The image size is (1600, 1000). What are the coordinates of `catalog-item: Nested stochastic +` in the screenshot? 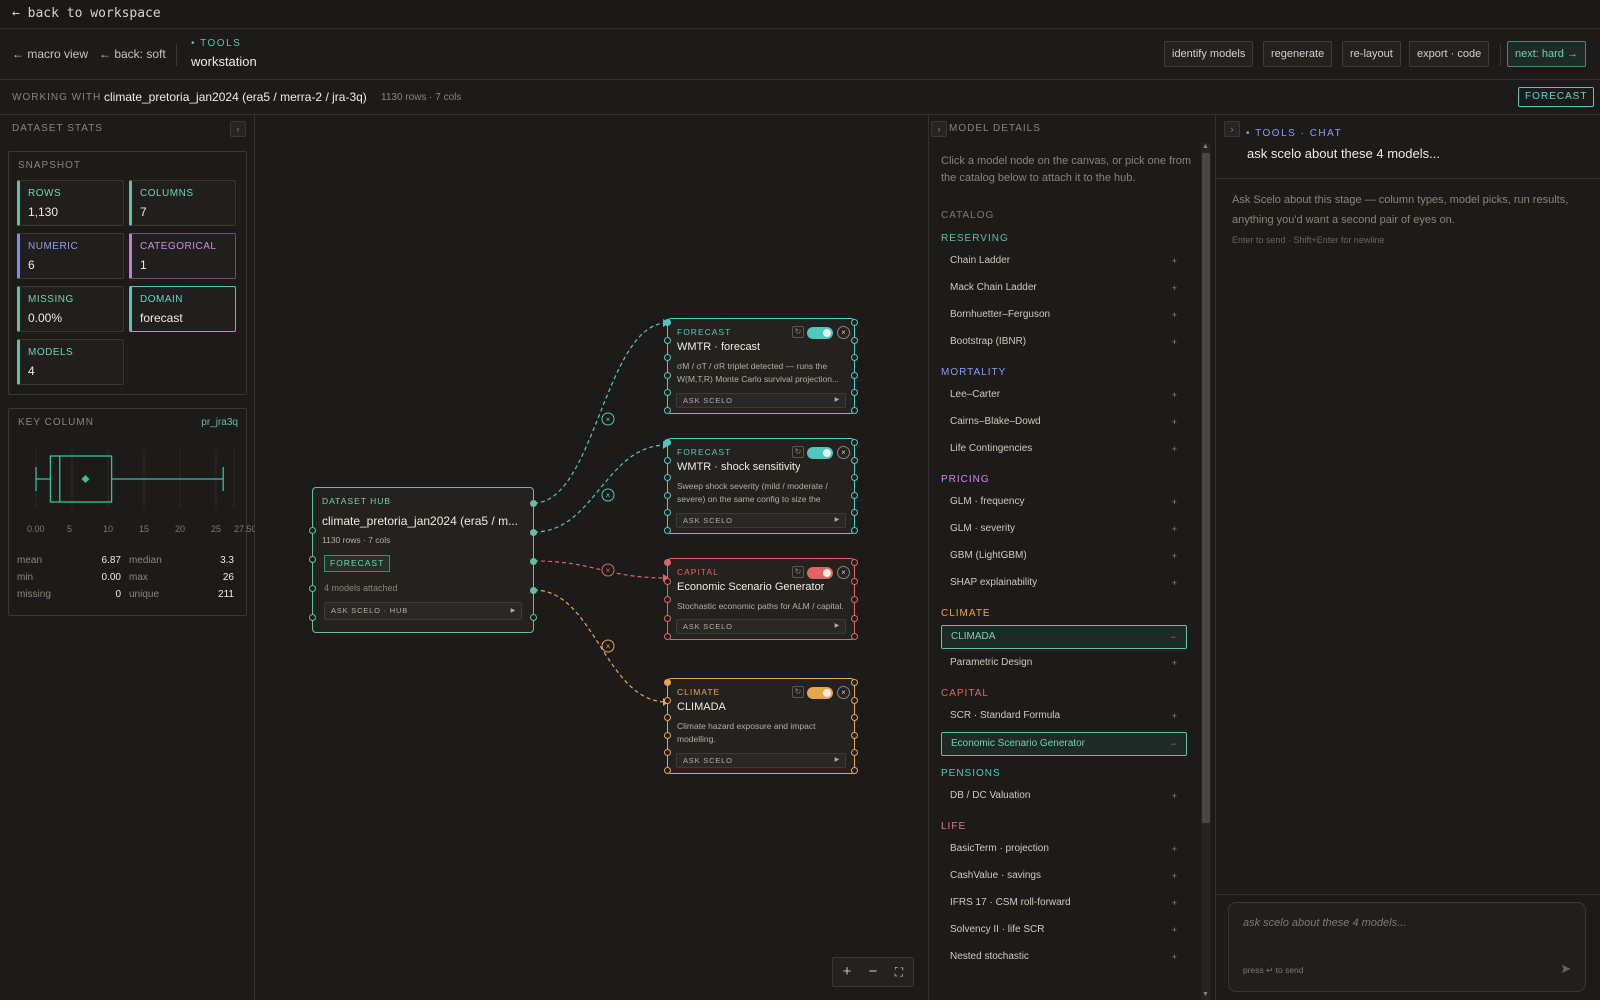 It's located at (1064, 958).